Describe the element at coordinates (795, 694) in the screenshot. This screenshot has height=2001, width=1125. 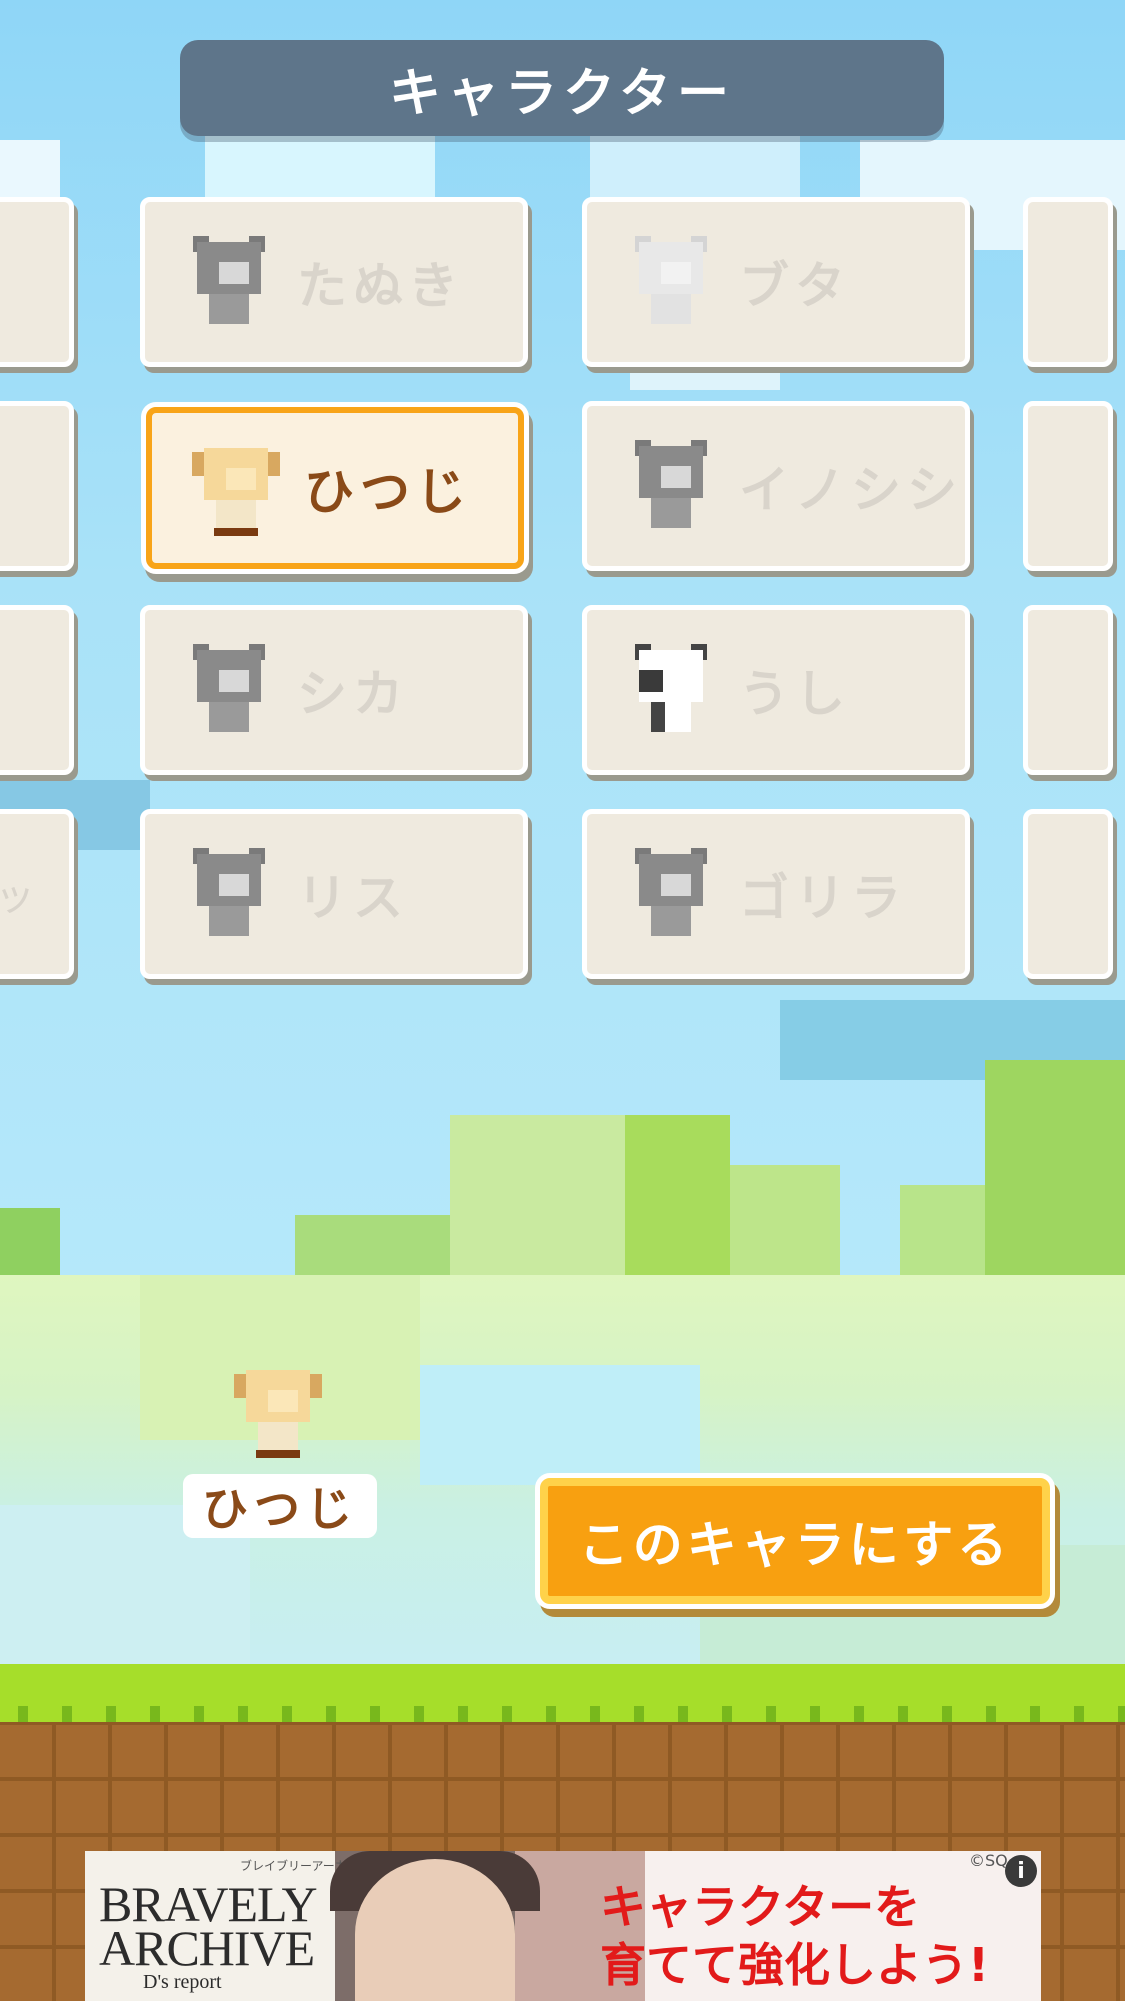
I see `character-label: うし` at that location.